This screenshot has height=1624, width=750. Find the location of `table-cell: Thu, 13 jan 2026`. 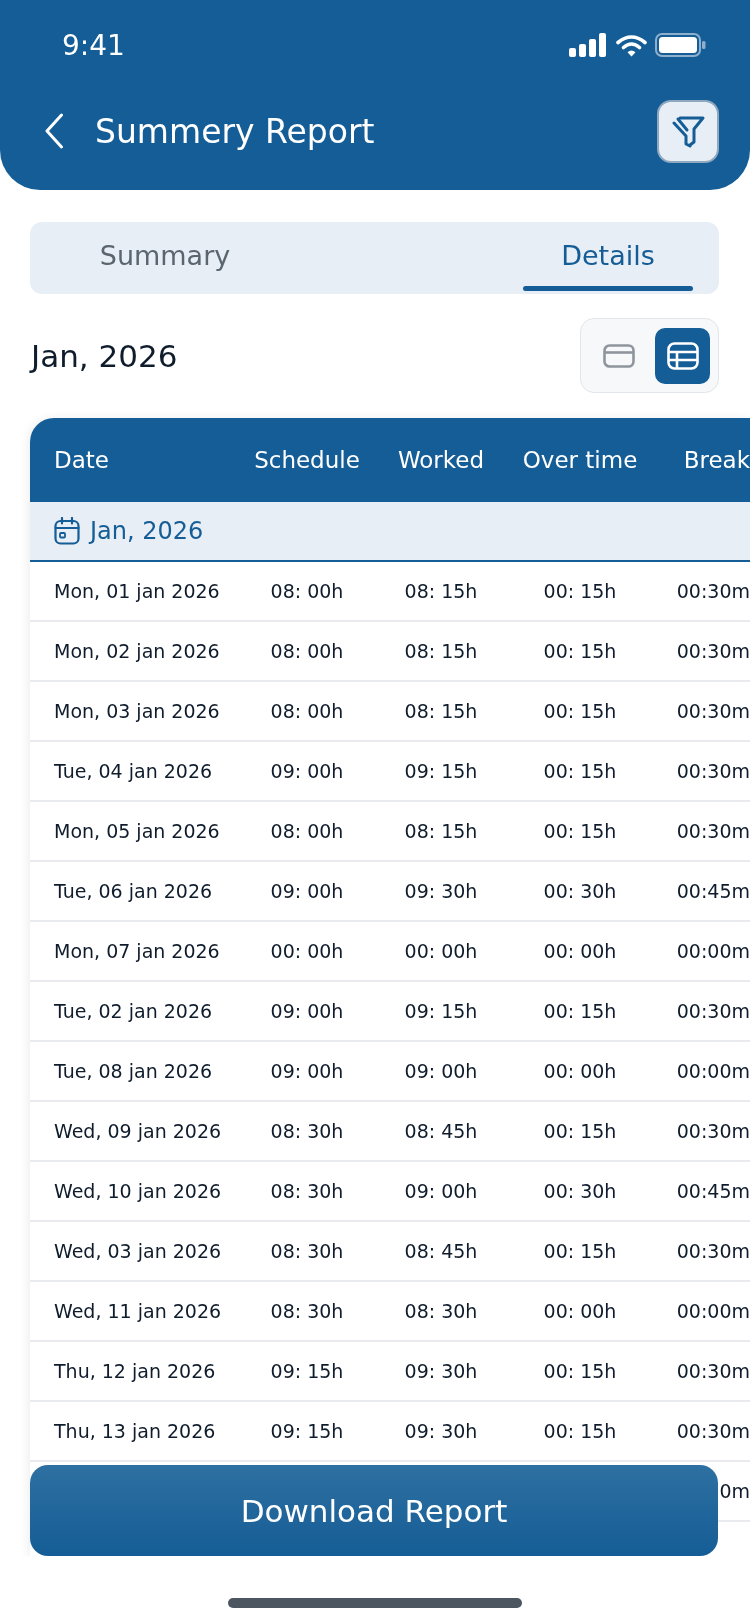

table-cell: Thu, 13 jan 2026 is located at coordinates (135, 1431).